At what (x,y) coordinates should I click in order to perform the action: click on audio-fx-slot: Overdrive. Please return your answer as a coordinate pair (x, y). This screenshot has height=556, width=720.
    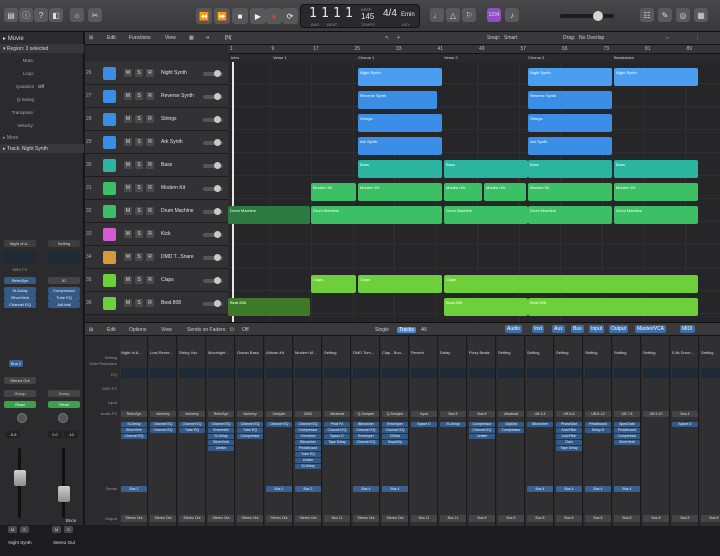
    Looking at the image, I should click on (308, 436).